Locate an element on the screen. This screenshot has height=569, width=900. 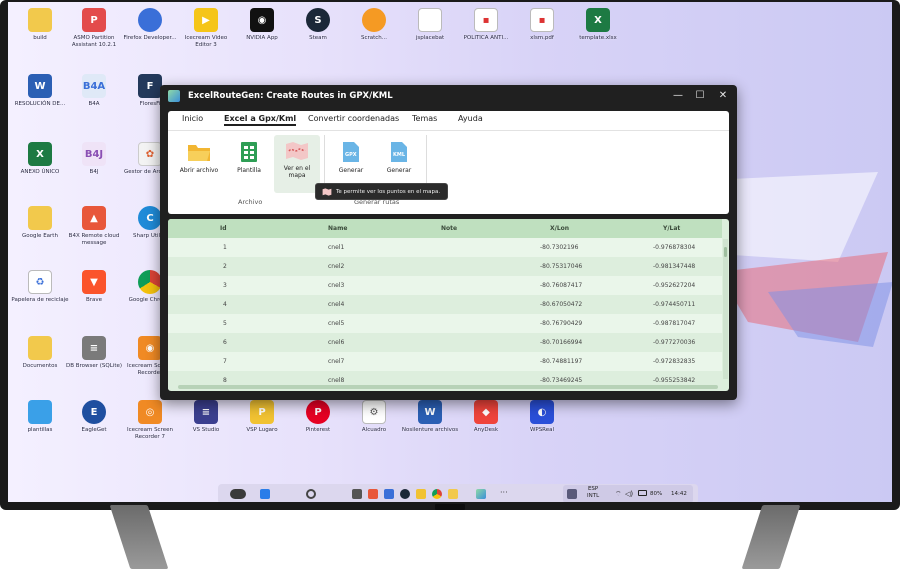
battery-icon is located at coordinates (642, 493).